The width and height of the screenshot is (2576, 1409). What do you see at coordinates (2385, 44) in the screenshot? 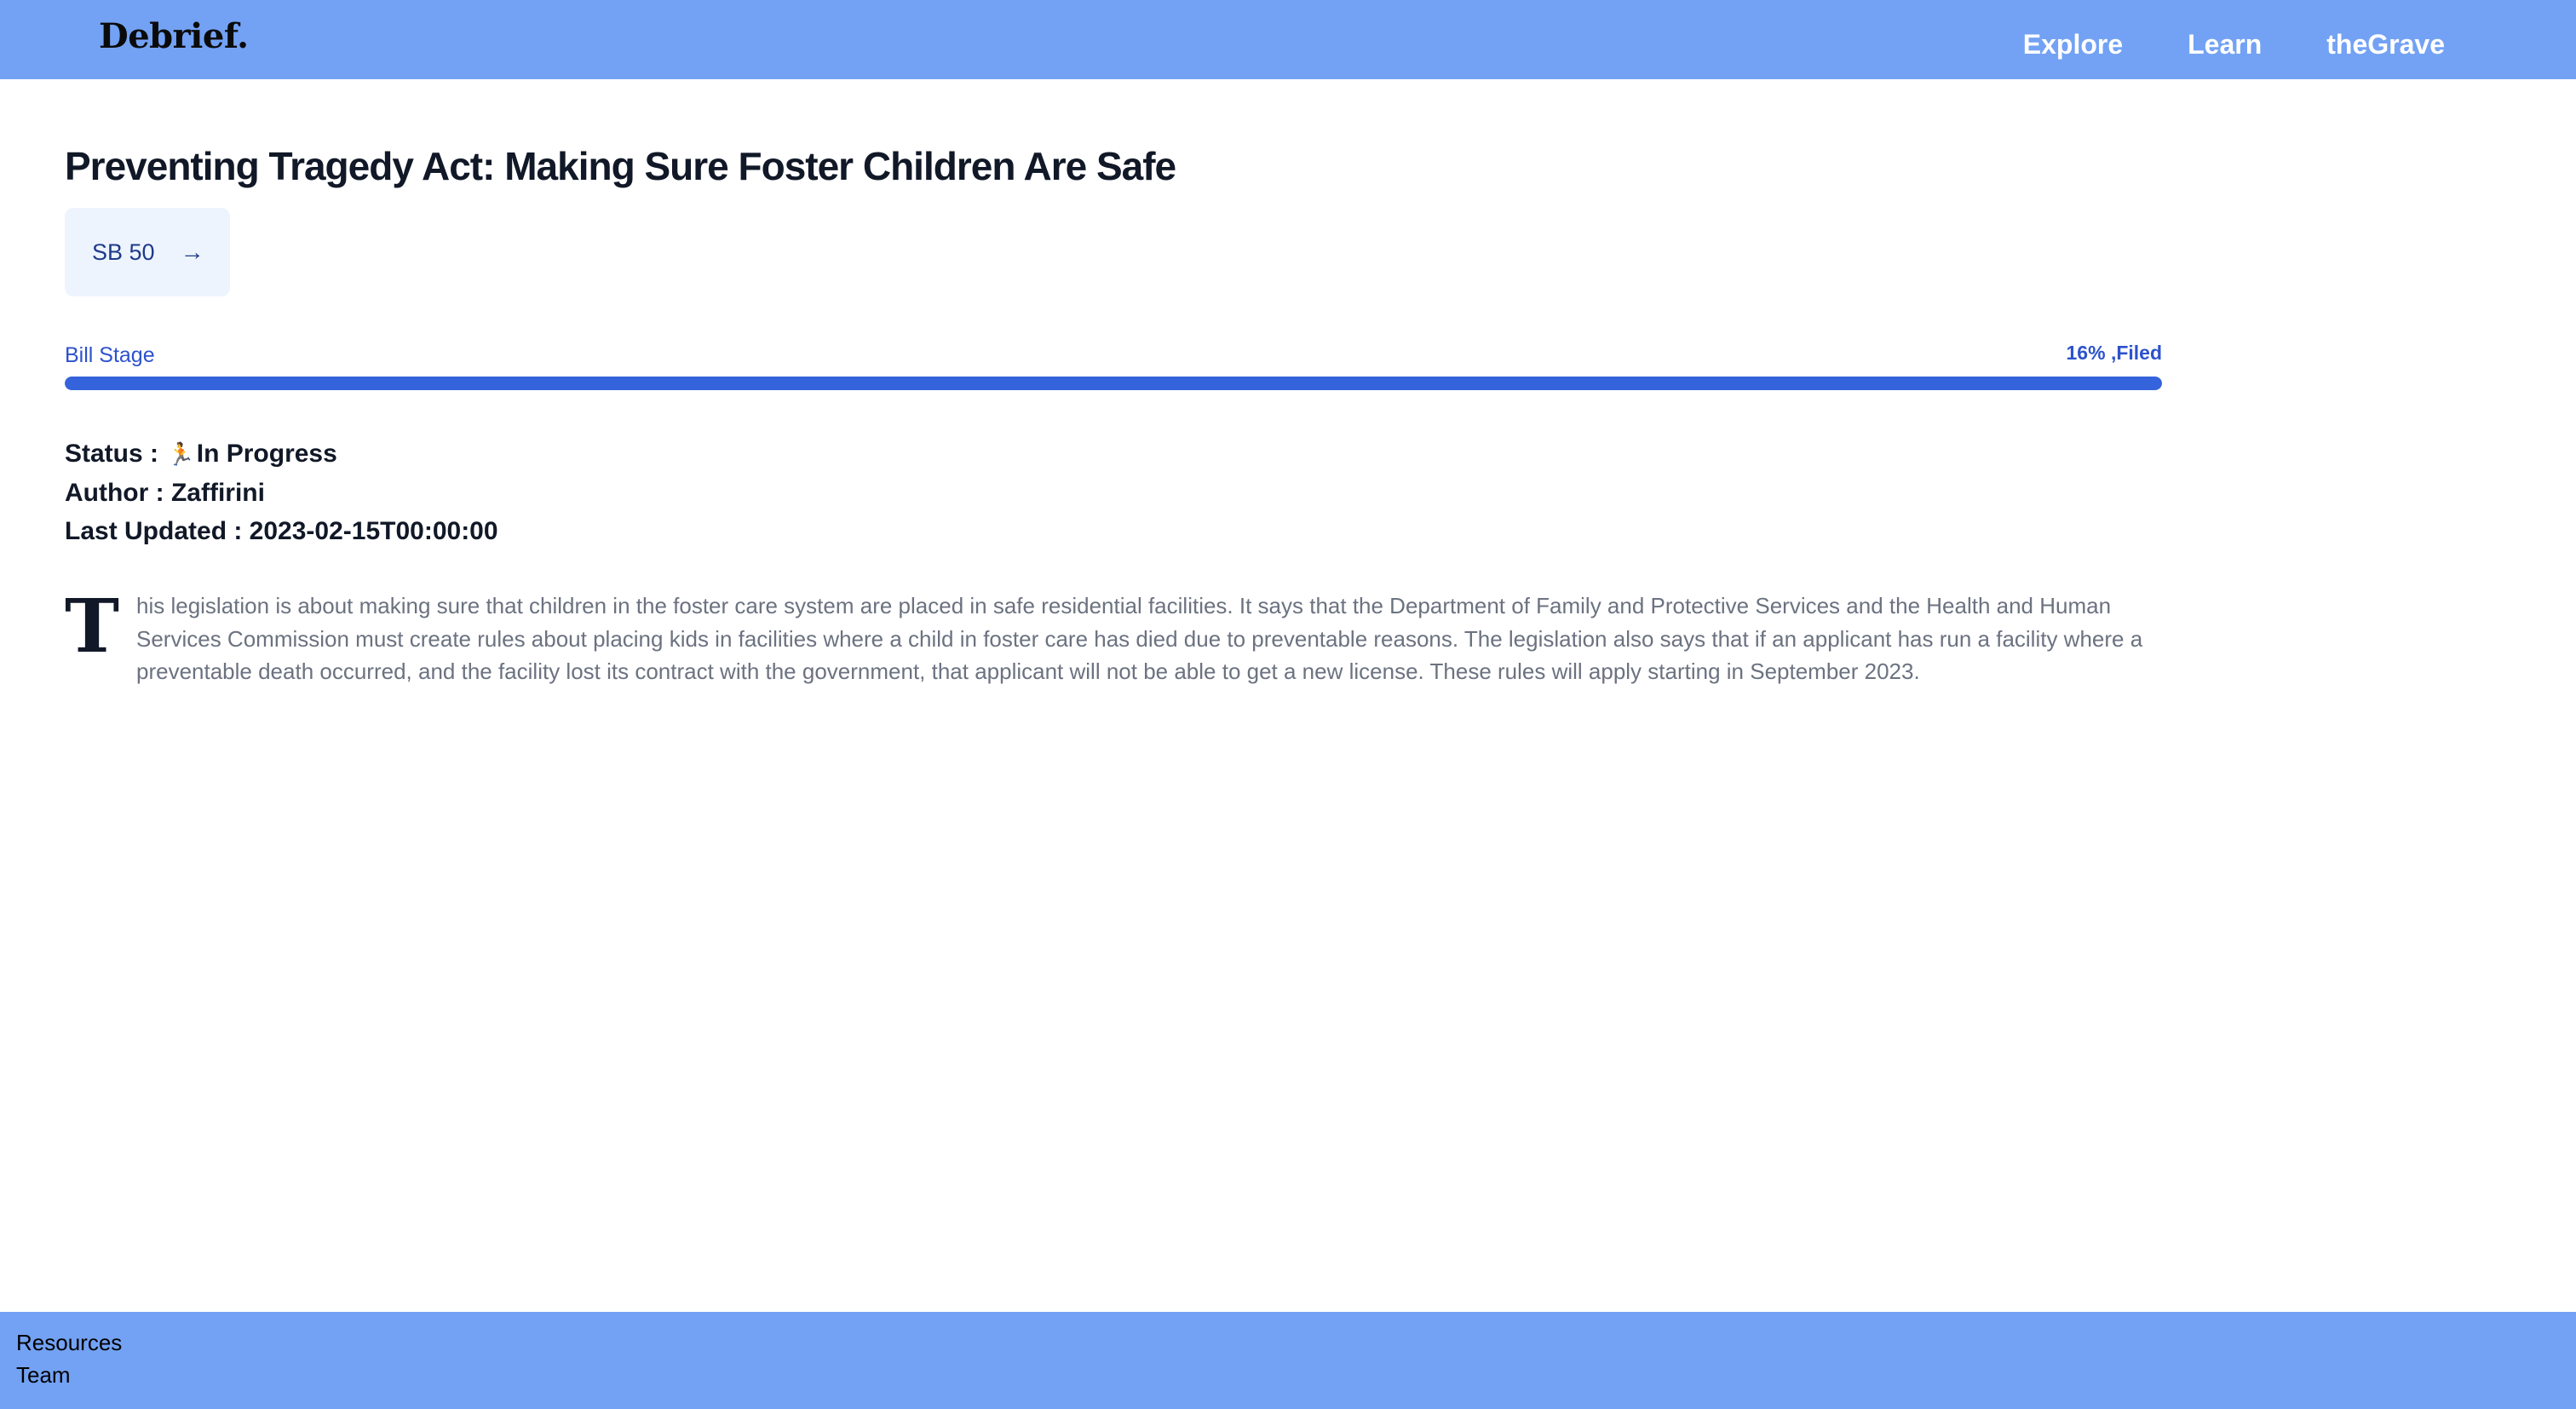
I see `nav-link-thegrave: theGrave` at bounding box center [2385, 44].